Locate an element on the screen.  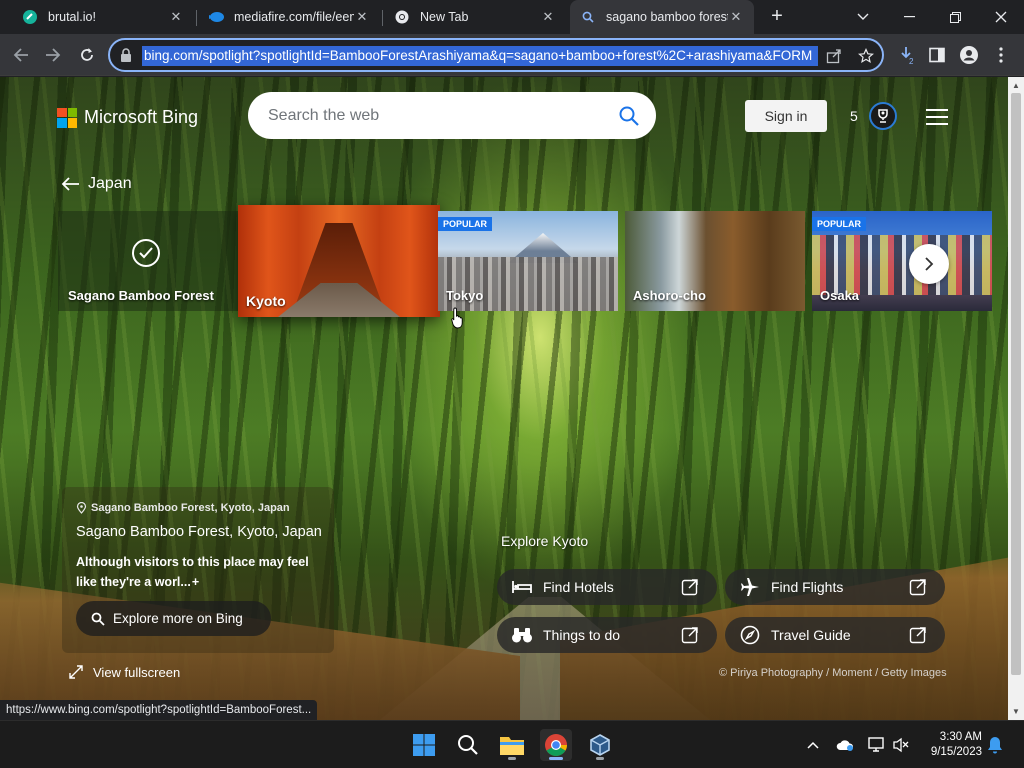
find-flights-button: Find Flights is located at coordinates (835, 587).